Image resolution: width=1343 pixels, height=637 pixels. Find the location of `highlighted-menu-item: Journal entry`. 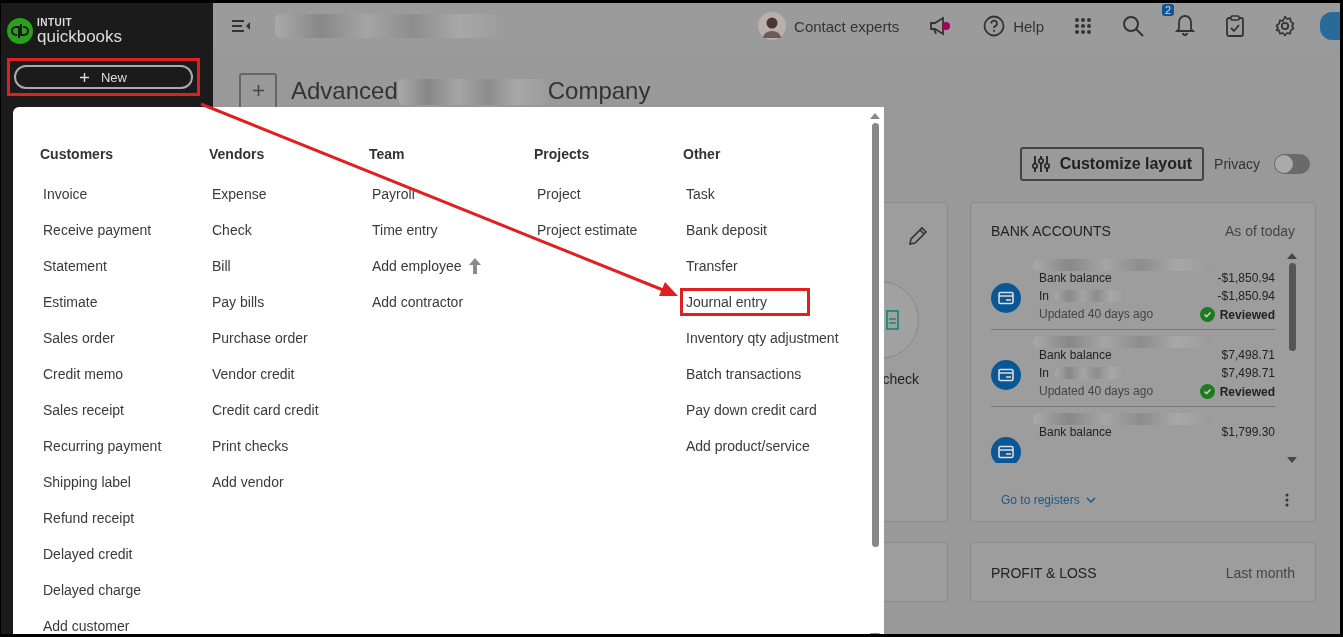

highlighted-menu-item: Journal entry is located at coordinates (745, 302).